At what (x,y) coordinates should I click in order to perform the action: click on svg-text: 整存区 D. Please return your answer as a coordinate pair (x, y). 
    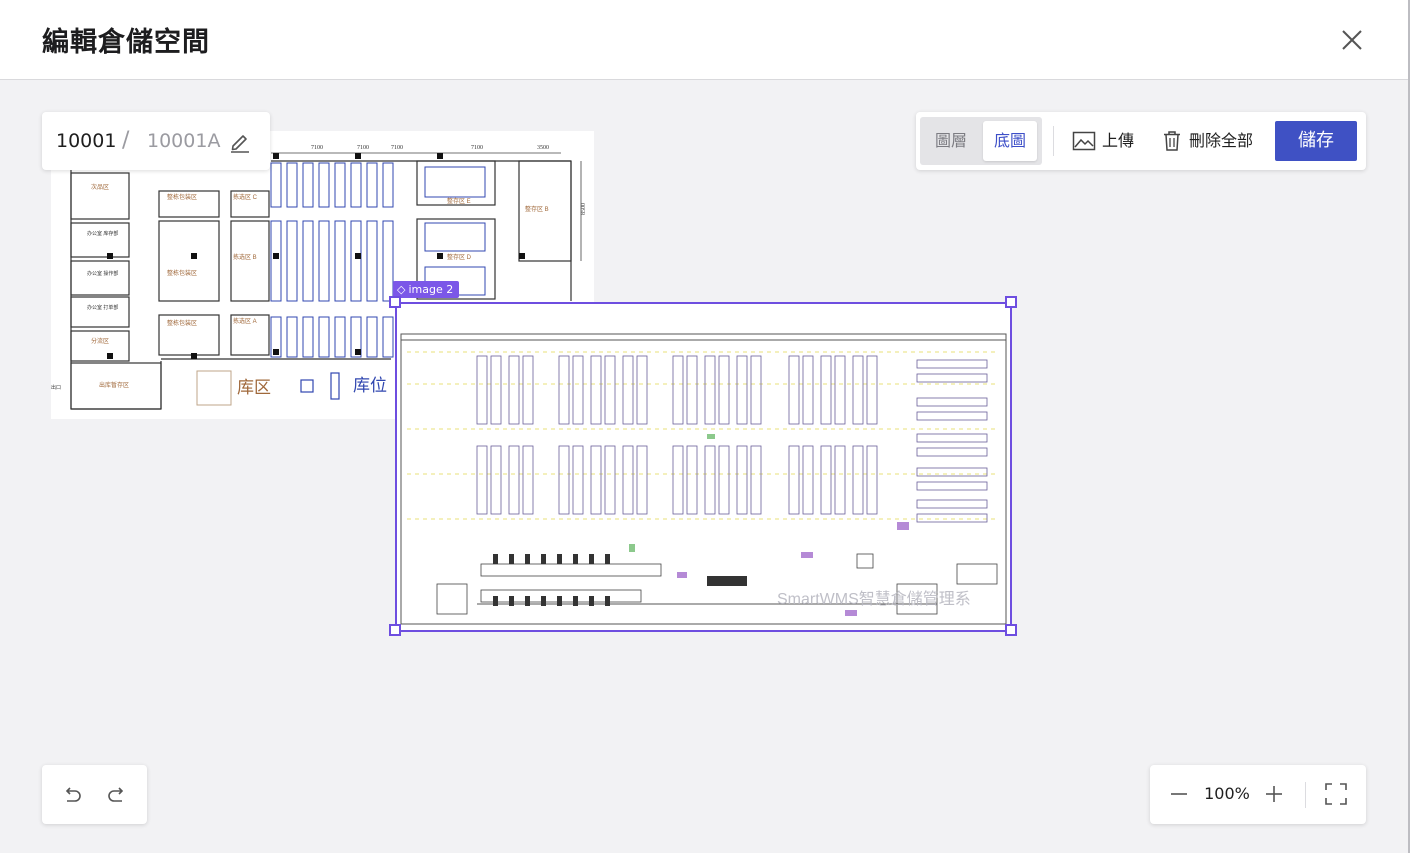
    Looking at the image, I should click on (459, 257).